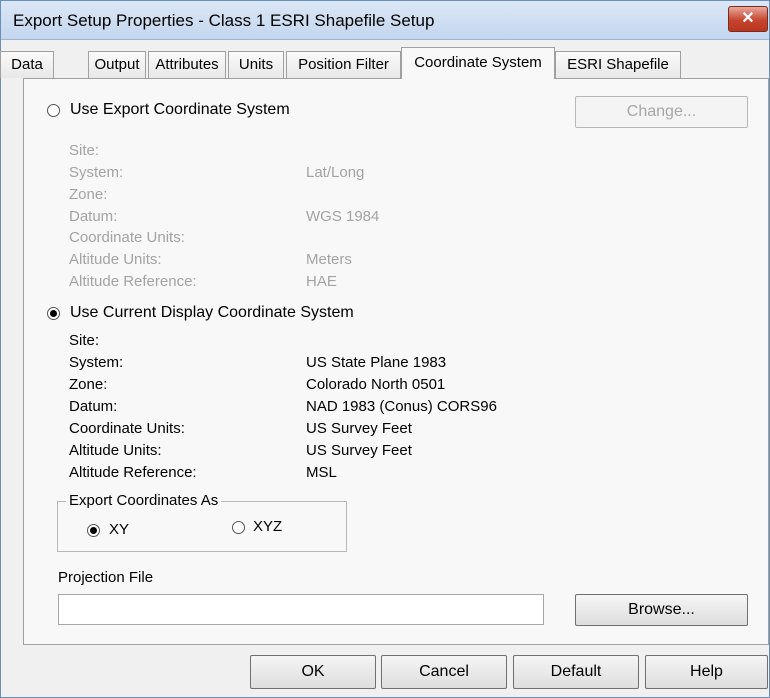 This screenshot has height=698, width=770. What do you see at coordinates (343, 64) in the screenshot?
I see `tab-position-filter: Position Filter` at bounding box center [343, 64].